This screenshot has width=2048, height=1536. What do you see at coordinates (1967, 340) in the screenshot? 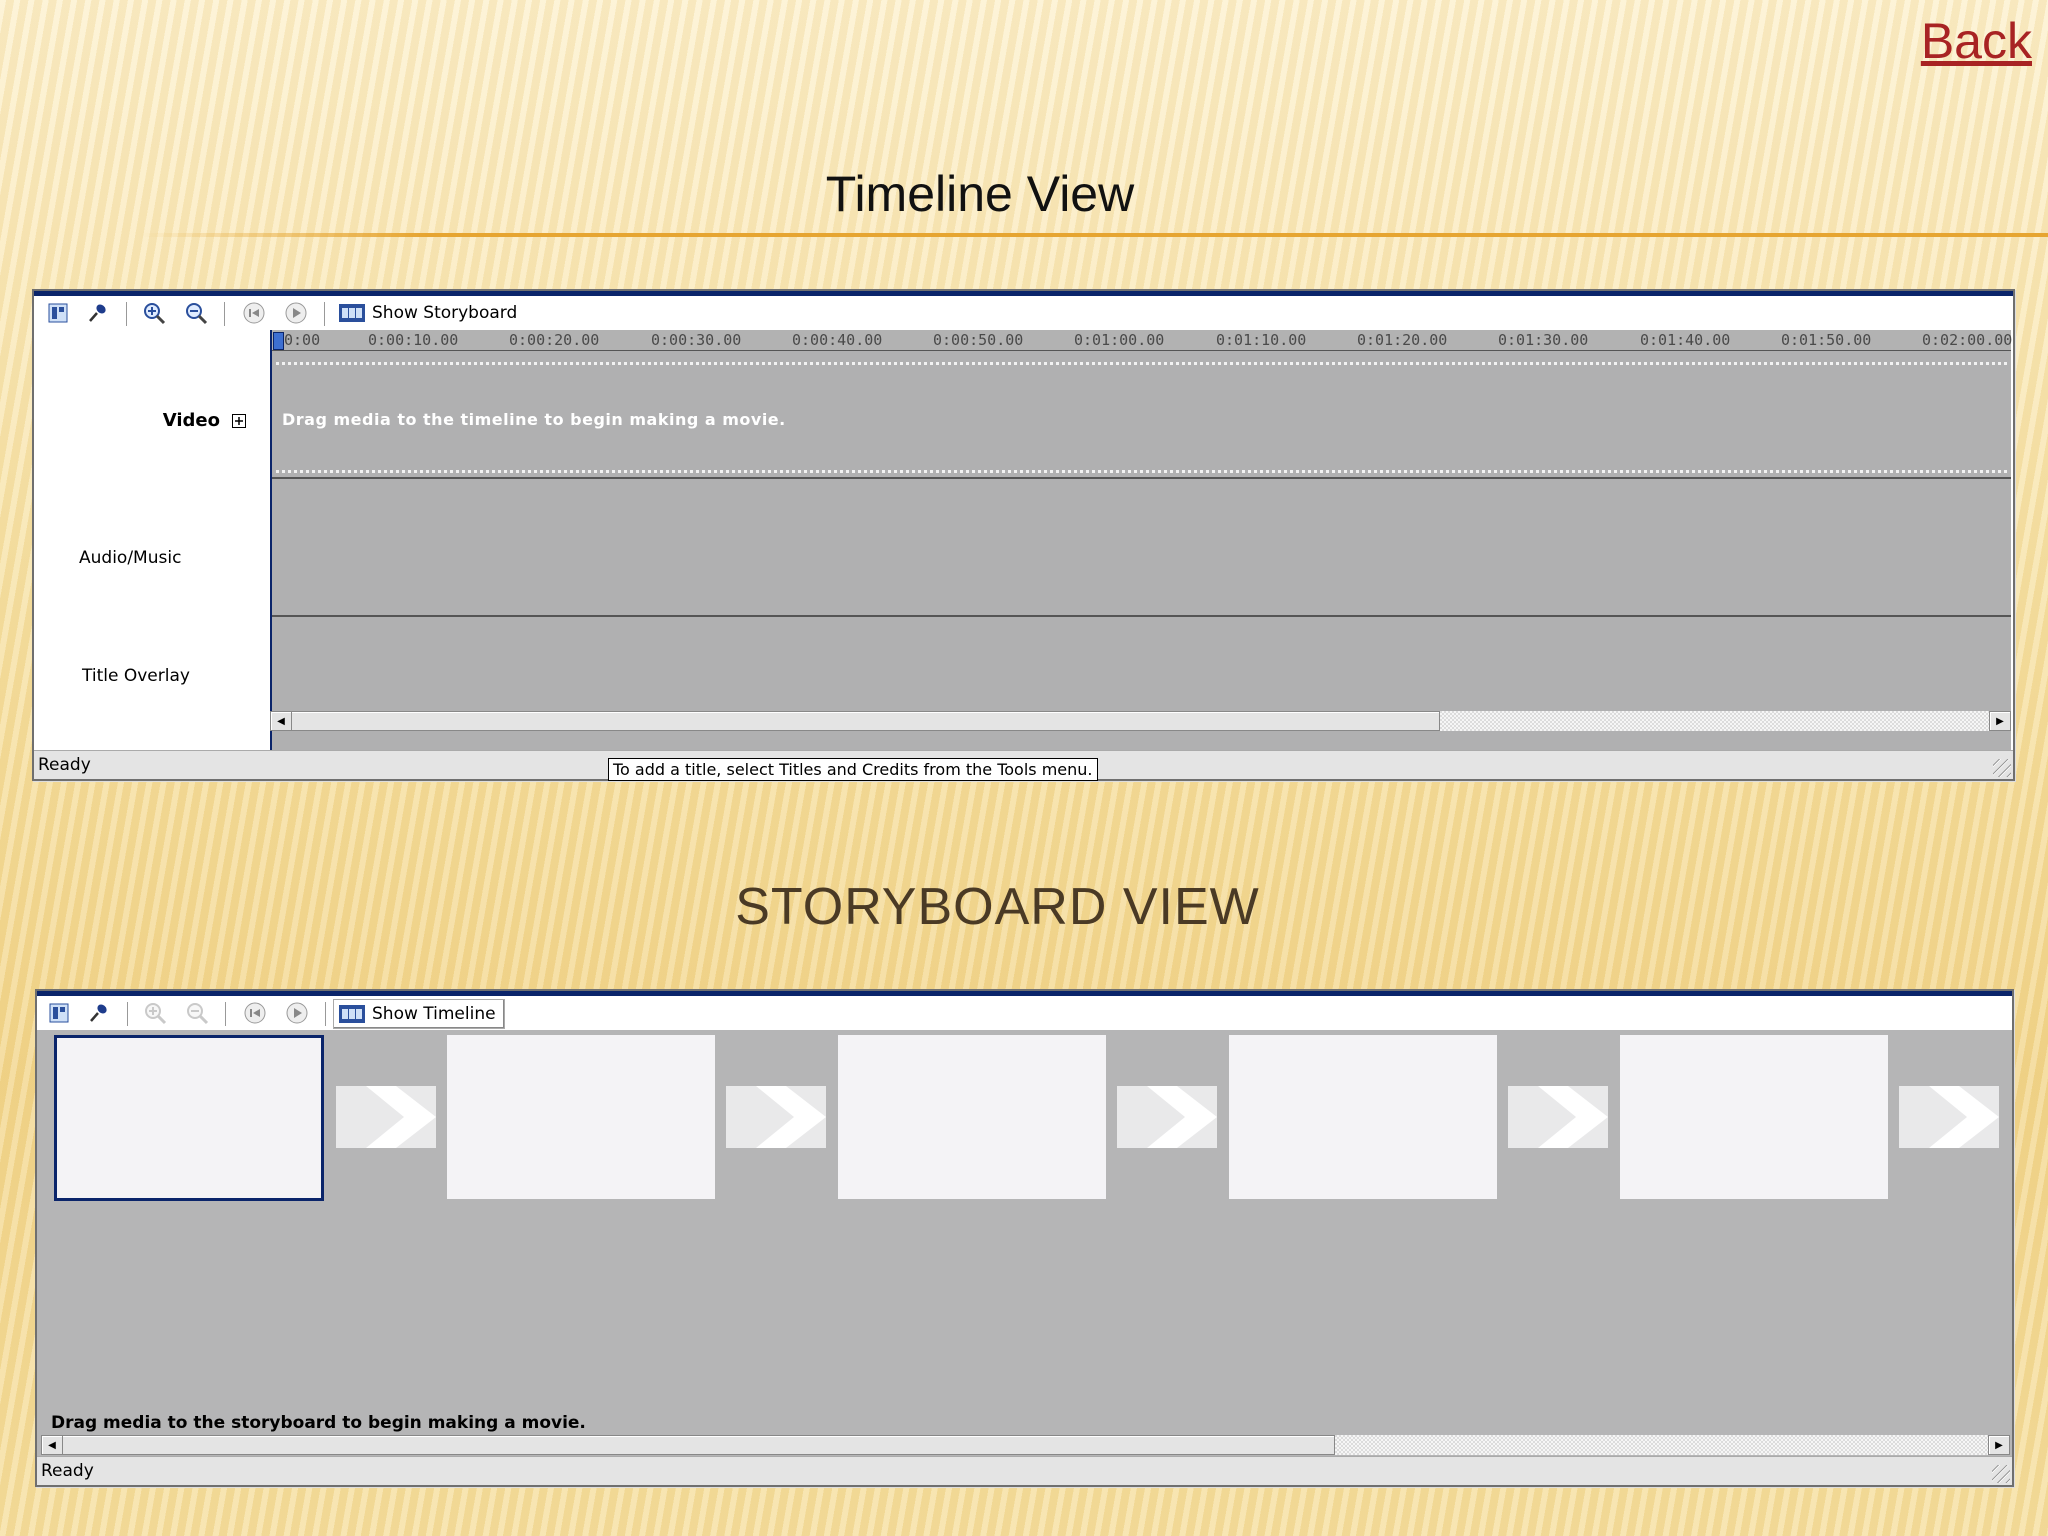
I see `ruler-tick: 0:02:00.00` at bounding box center [1967, 340].